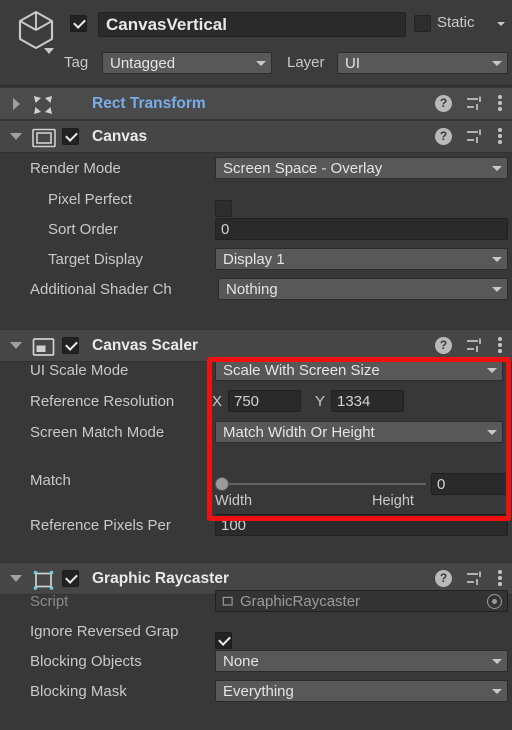  I want to click on canvas-scaler-enabled-checkbox, so click(70, 345).